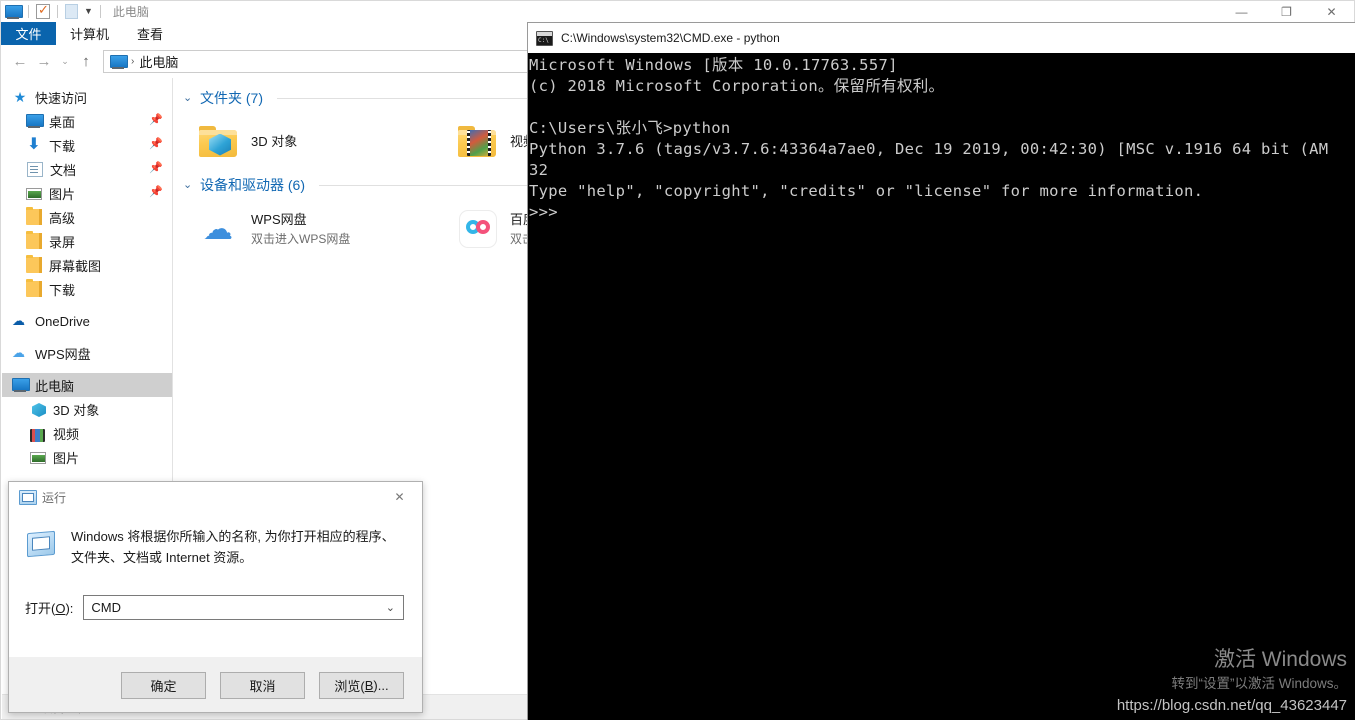 The width and height of the screenshot is (1355, 720). What do you see at coordinates (61, 98) in the screenshot?
I see `sidebar-item-label: 快速访问` at bounding box center [61, 98].